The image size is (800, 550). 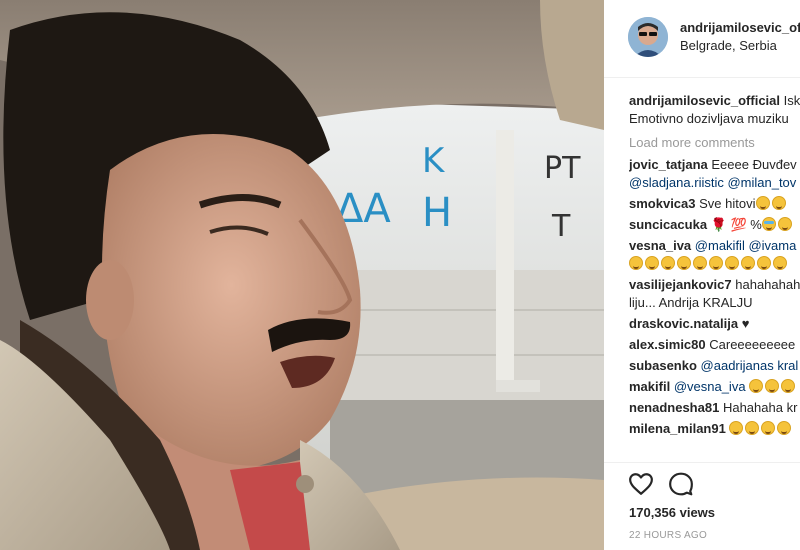 I want to click on avatar, so click(x=648, y=37).